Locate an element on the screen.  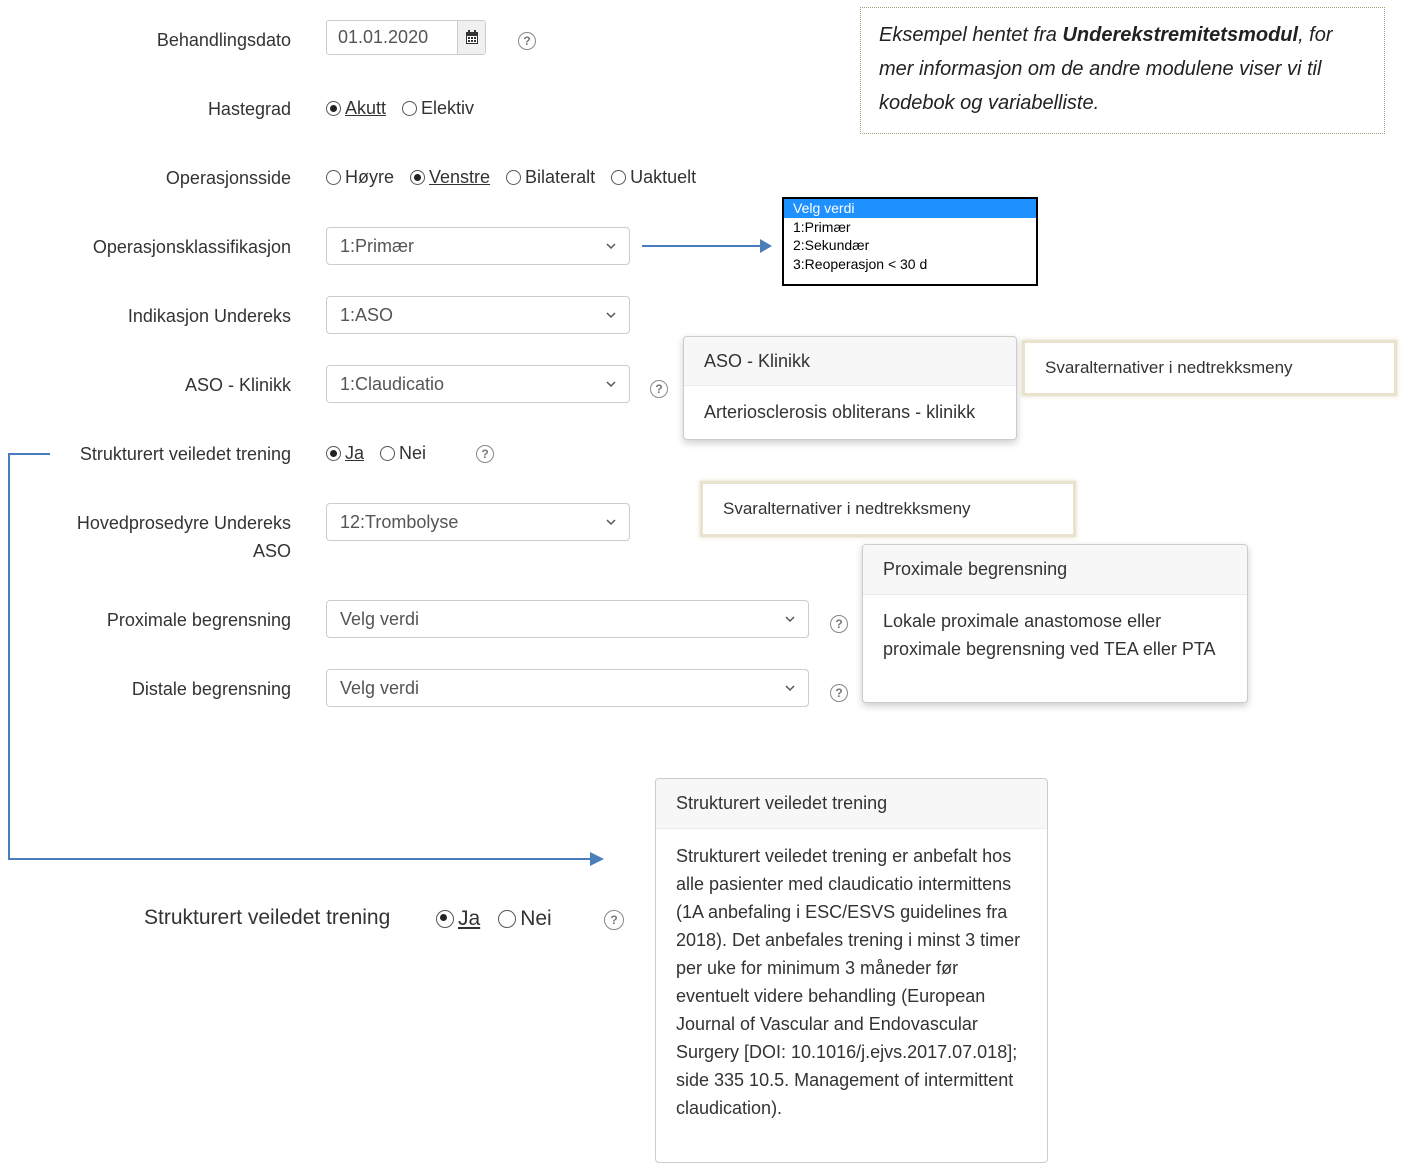
aso-klinikk-label: ASO - Klinikk is located at coordinates (237, 385).